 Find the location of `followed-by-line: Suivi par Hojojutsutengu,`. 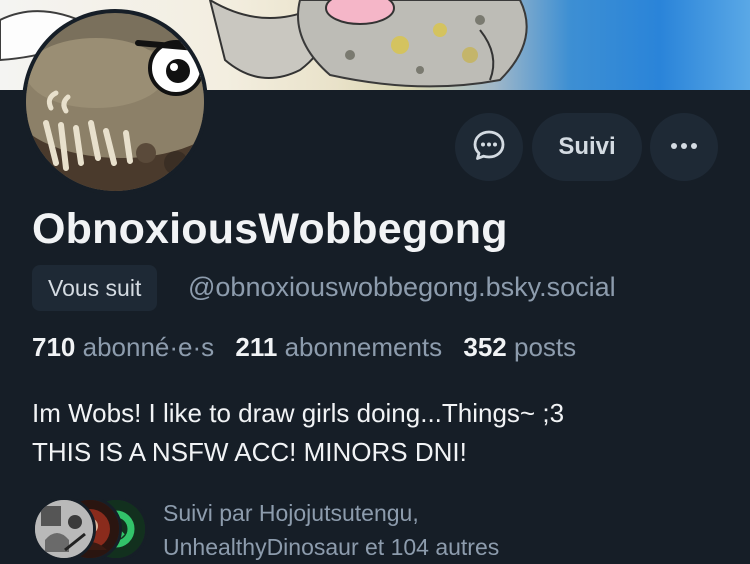

followed-by-line: Suivi par Hojojutsutengu, is located at coordinates (291, 513).